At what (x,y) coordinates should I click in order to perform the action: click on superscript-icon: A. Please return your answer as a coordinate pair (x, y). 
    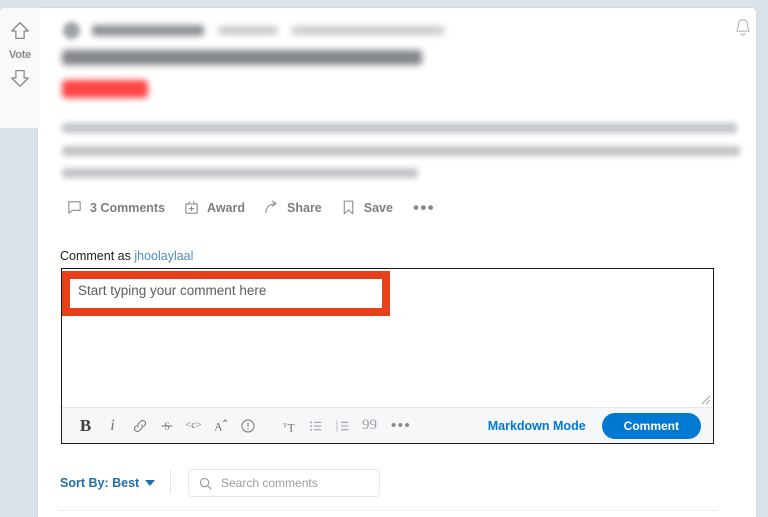
    Looking at the image, I should click on (220, 425).